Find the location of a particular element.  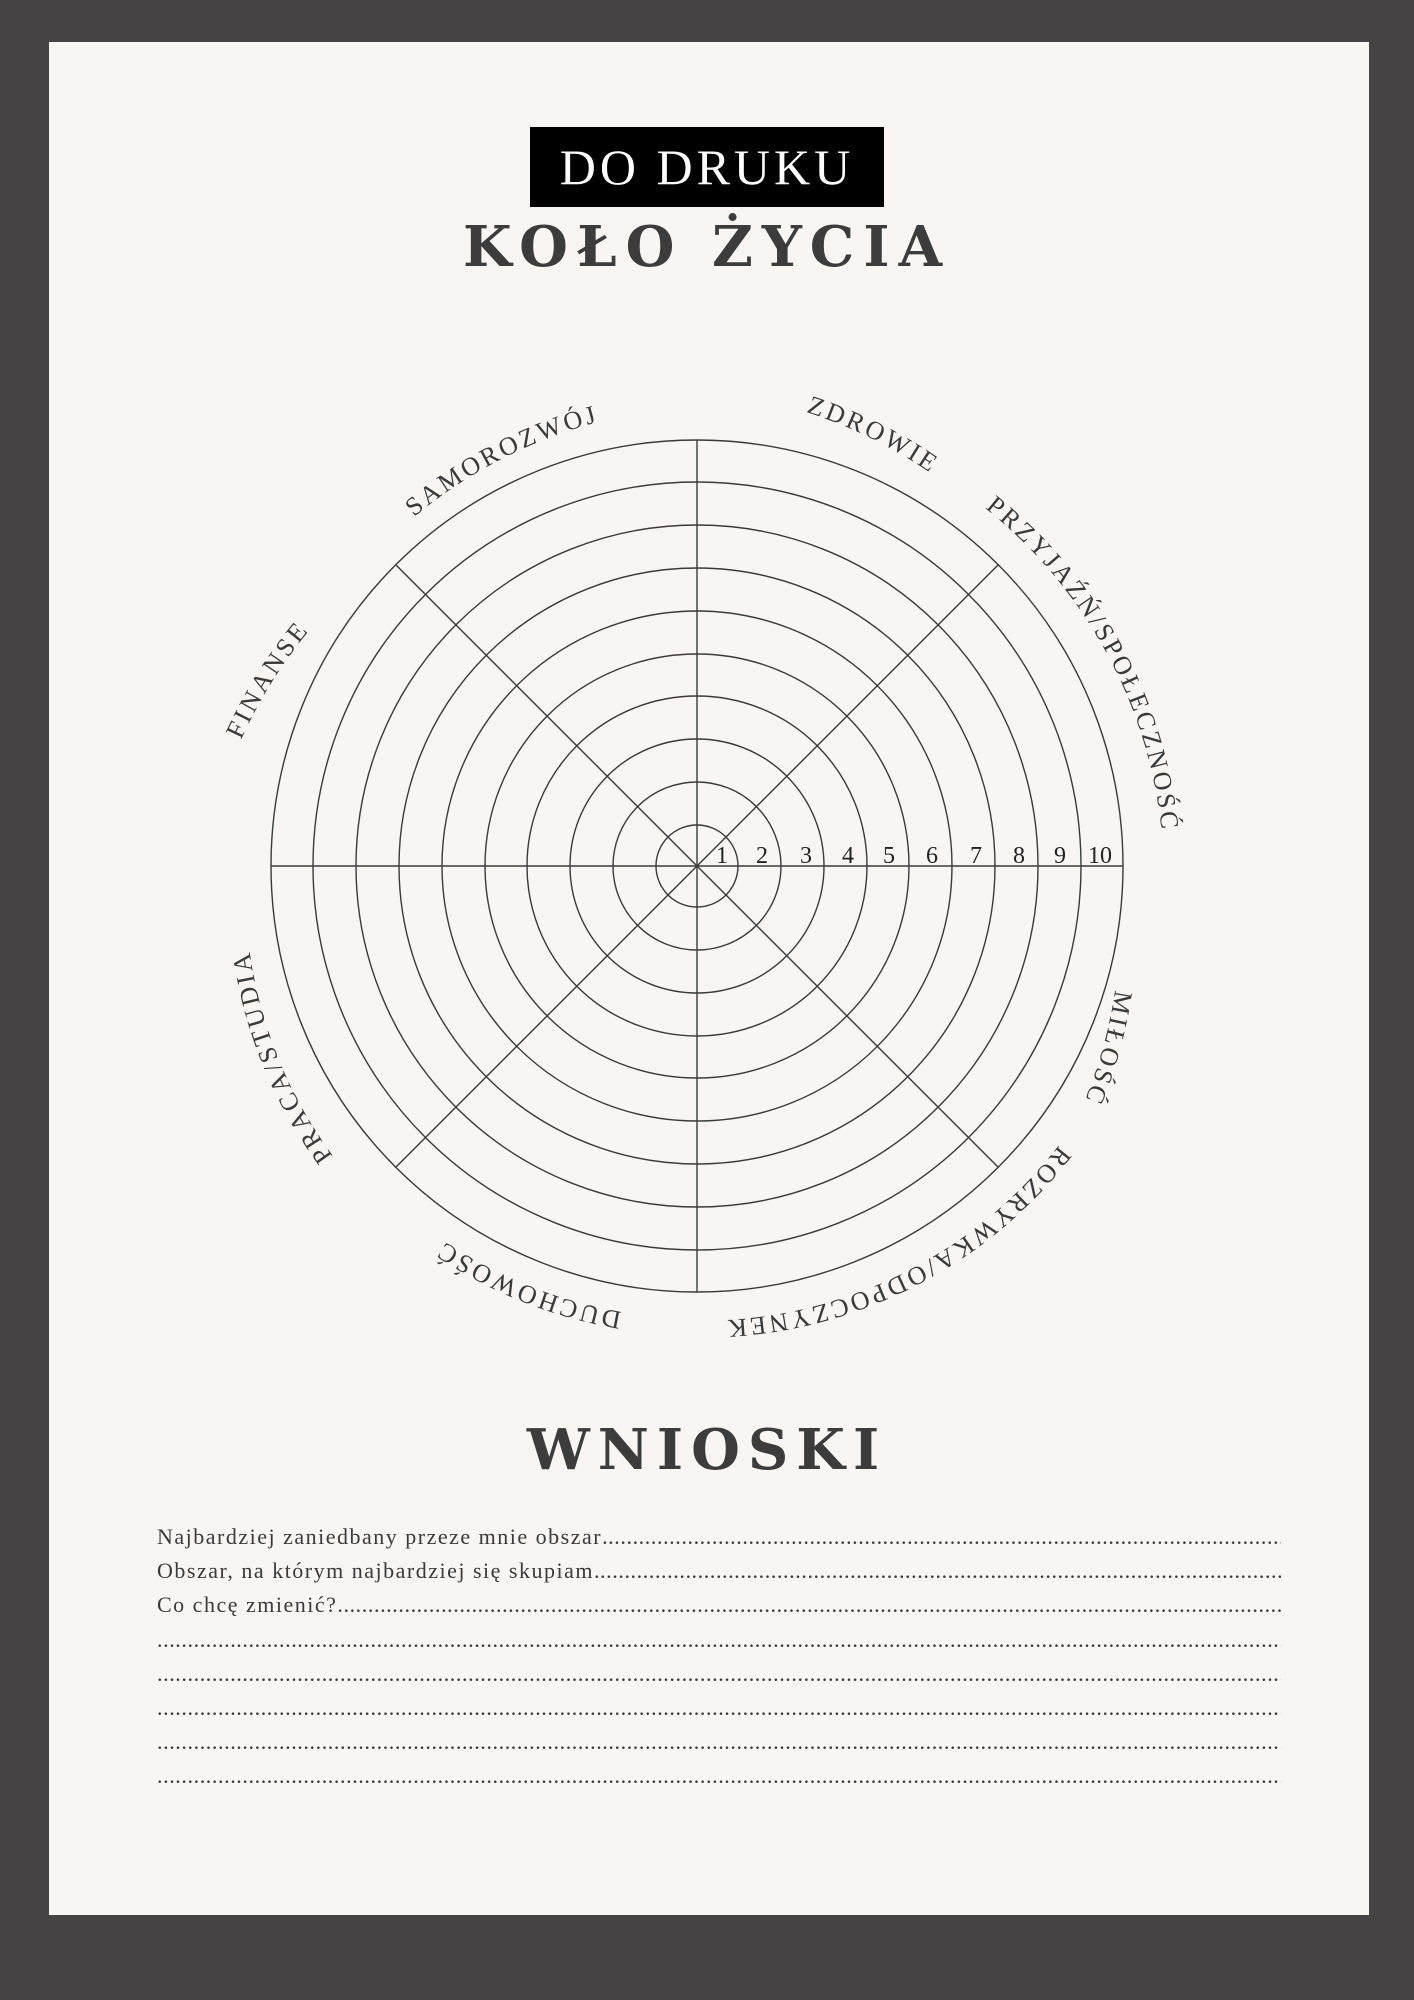

scale-number-9: 9 is located at coordinates (1060, 856).